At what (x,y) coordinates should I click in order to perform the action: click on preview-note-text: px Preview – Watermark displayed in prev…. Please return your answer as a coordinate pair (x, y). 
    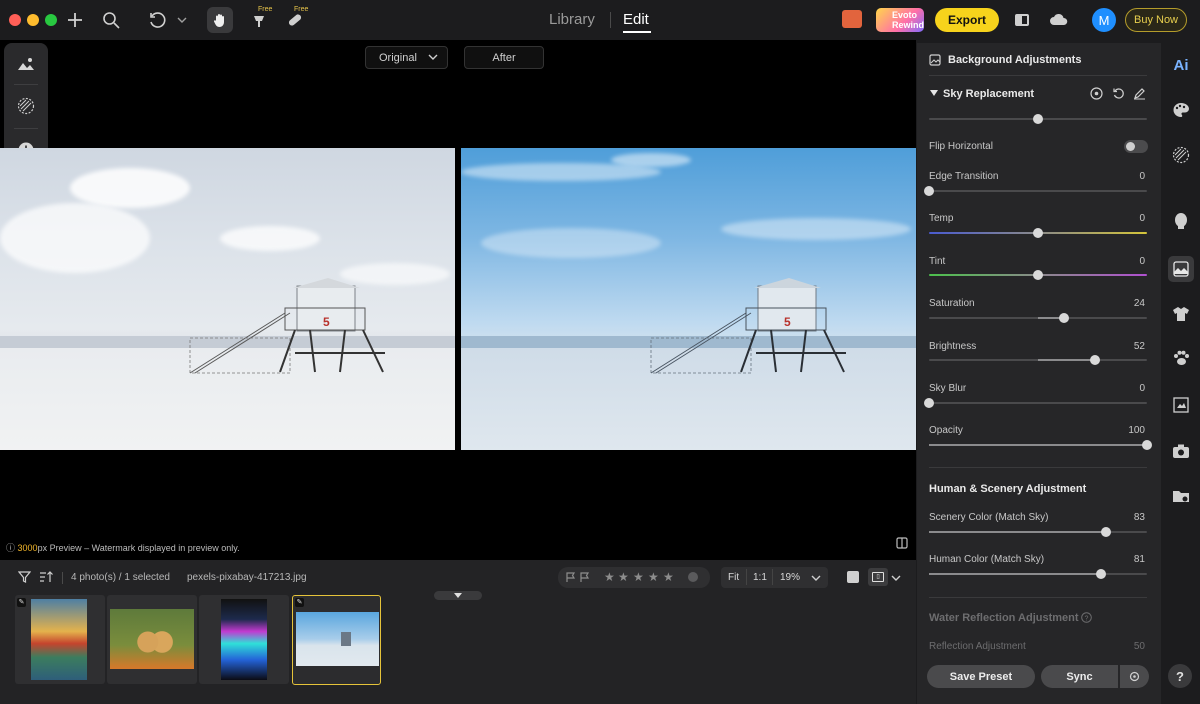
    Looking at the image, I should click on (138, 548).